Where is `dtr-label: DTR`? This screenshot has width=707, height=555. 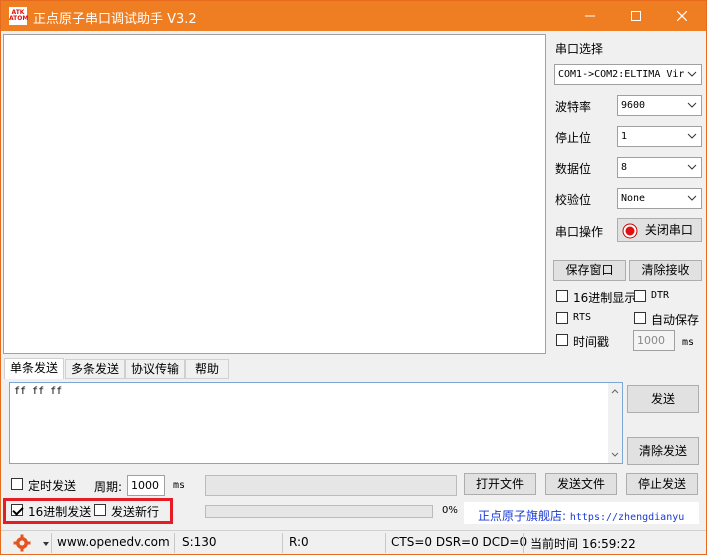 dtr-label: DTR is located at coordinates (660, 295).